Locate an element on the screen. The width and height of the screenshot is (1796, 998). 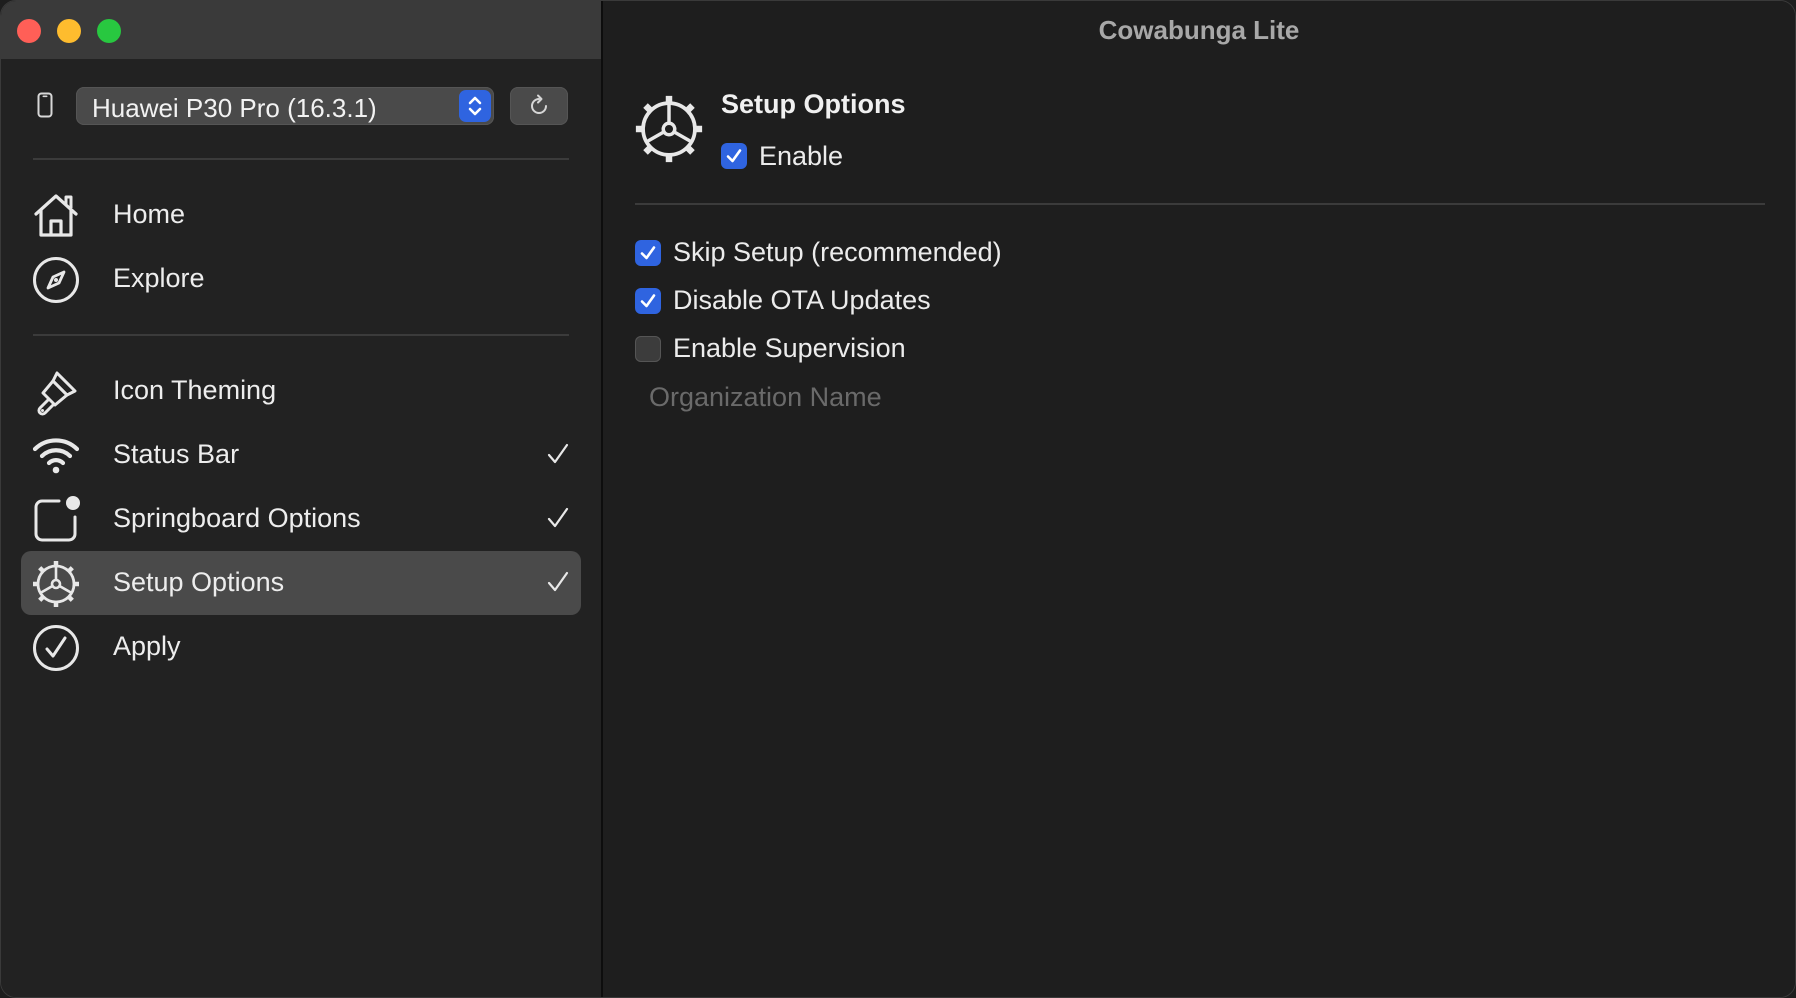
close-window-button is located at coordinates (29, 31).